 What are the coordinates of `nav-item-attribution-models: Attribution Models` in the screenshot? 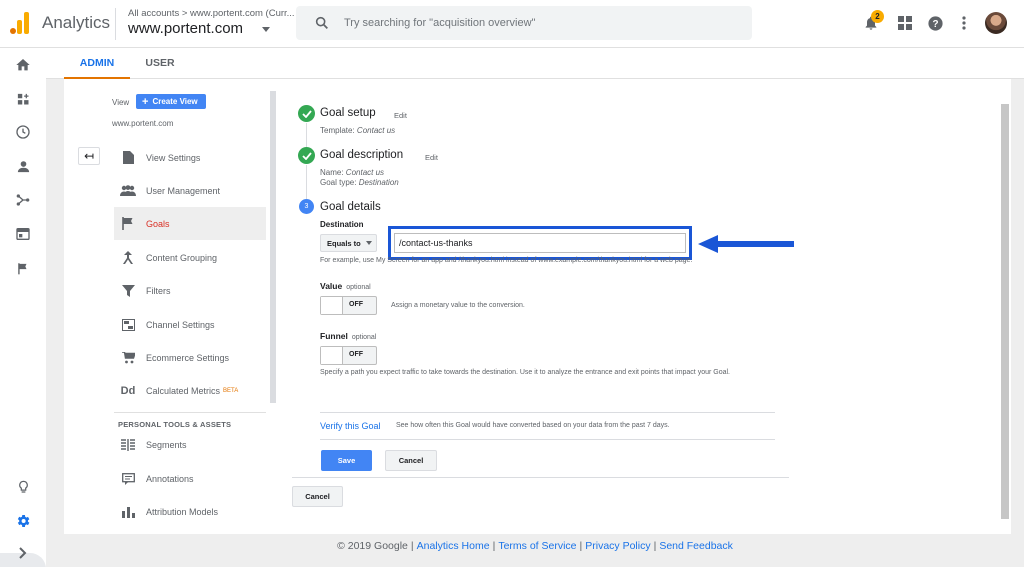 It's located at (190, 511).